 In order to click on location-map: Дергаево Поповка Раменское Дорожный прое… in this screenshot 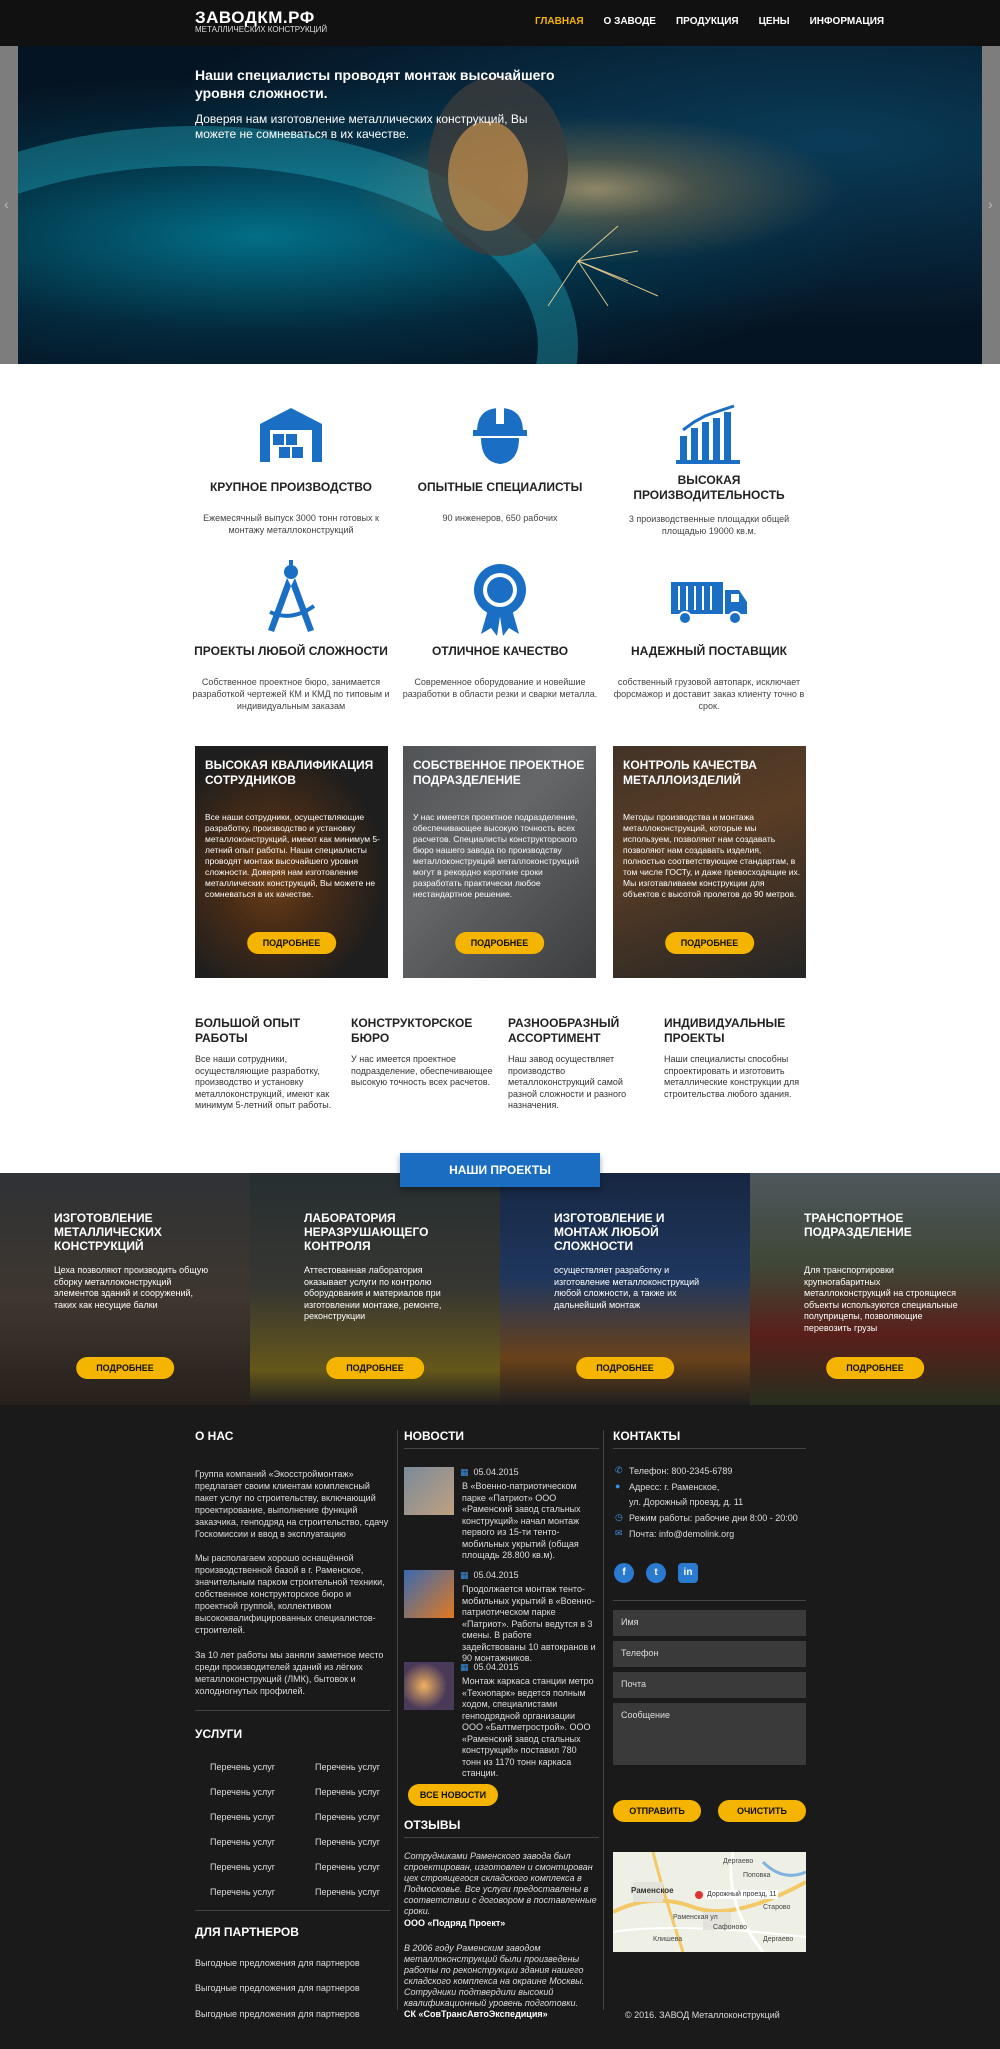, I will do `click(709, 1902)`.